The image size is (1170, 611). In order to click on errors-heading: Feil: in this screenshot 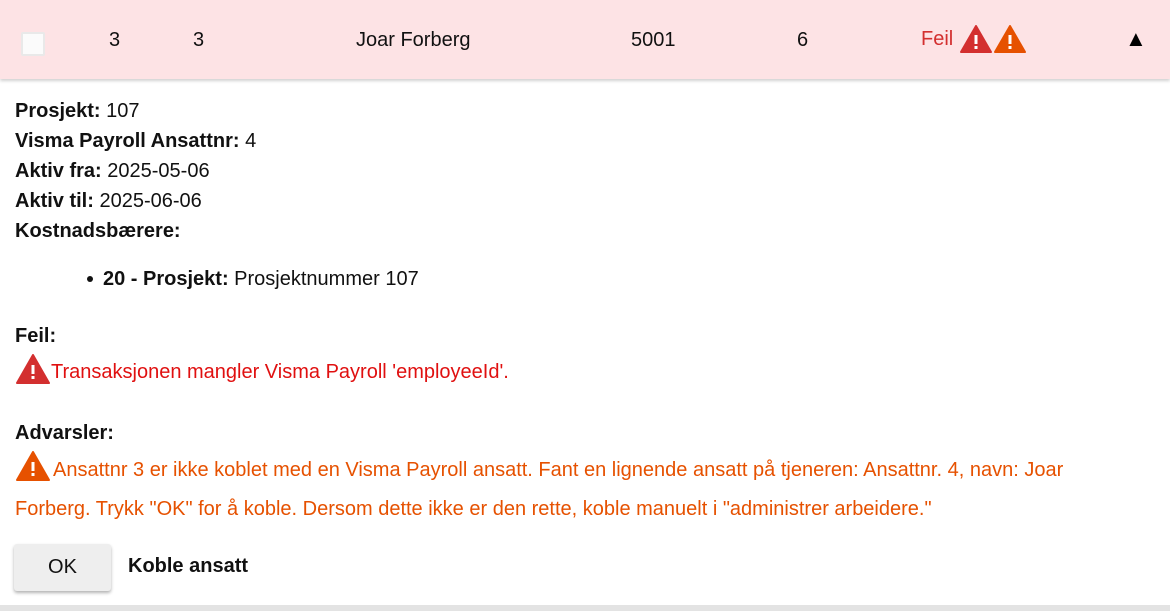, I will do `click(36, 336)`.